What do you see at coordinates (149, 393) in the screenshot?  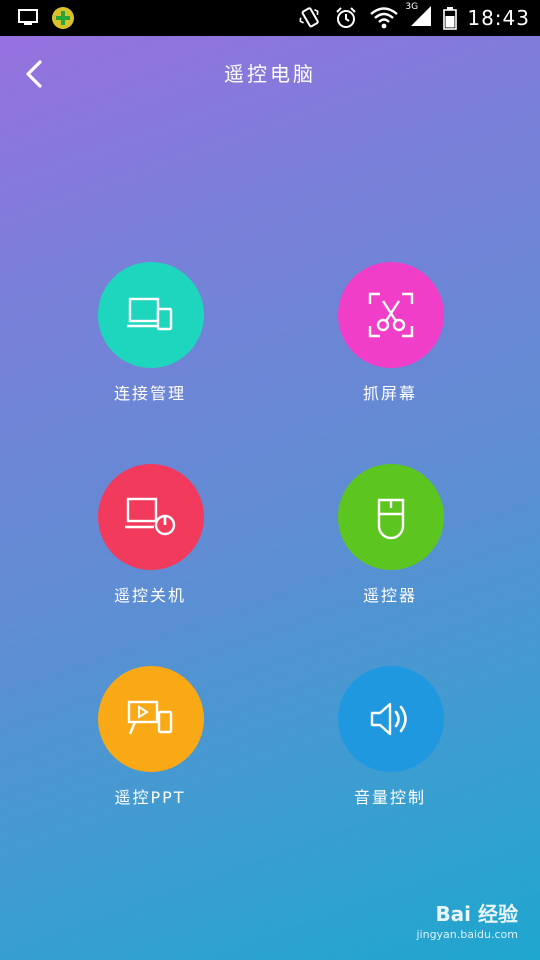 I see `feature-label: 连接管理` at bounding box center [149, 393].